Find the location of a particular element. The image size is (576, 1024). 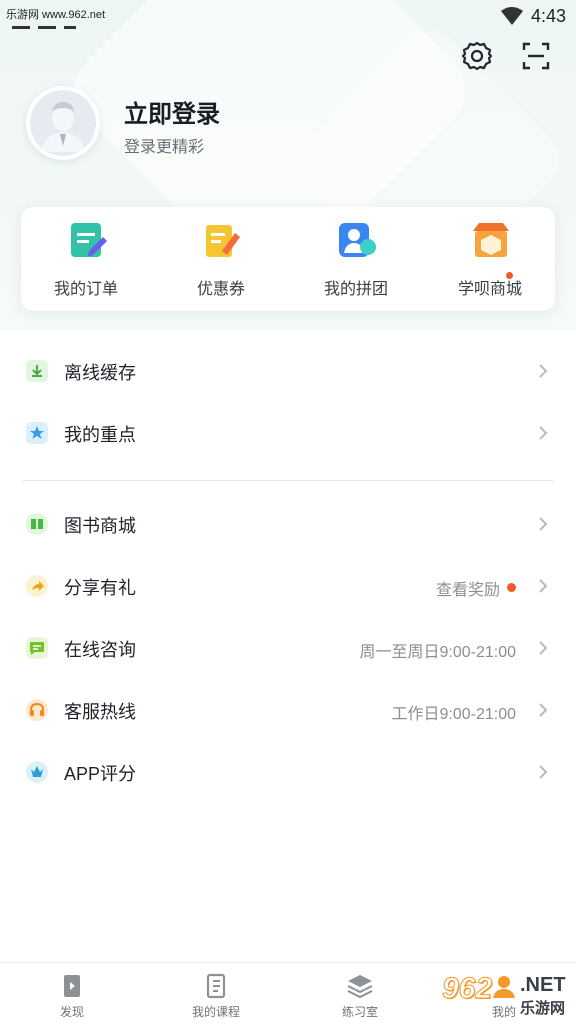

tab-my-courses: 我的课程 is located at coordinates (216, 993).